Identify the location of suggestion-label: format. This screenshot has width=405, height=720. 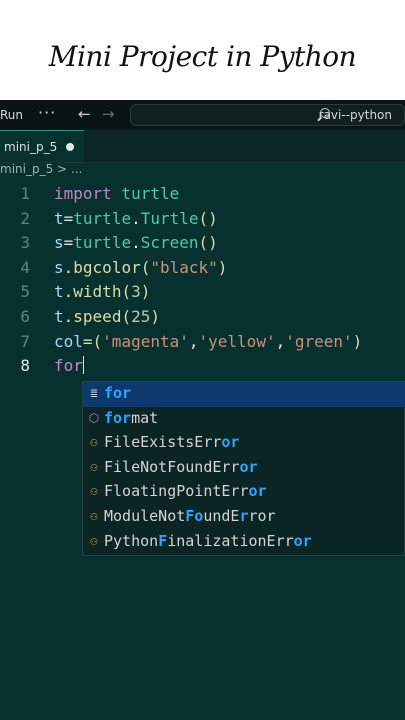
(131, 417).